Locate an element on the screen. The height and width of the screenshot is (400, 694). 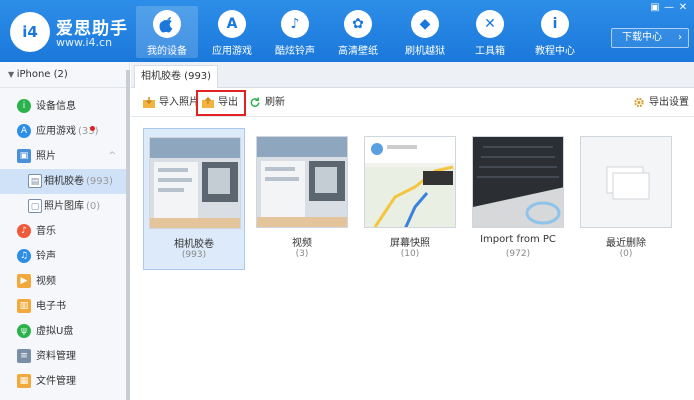
arrow-right-icon: › is located at coordinates (680, 37).